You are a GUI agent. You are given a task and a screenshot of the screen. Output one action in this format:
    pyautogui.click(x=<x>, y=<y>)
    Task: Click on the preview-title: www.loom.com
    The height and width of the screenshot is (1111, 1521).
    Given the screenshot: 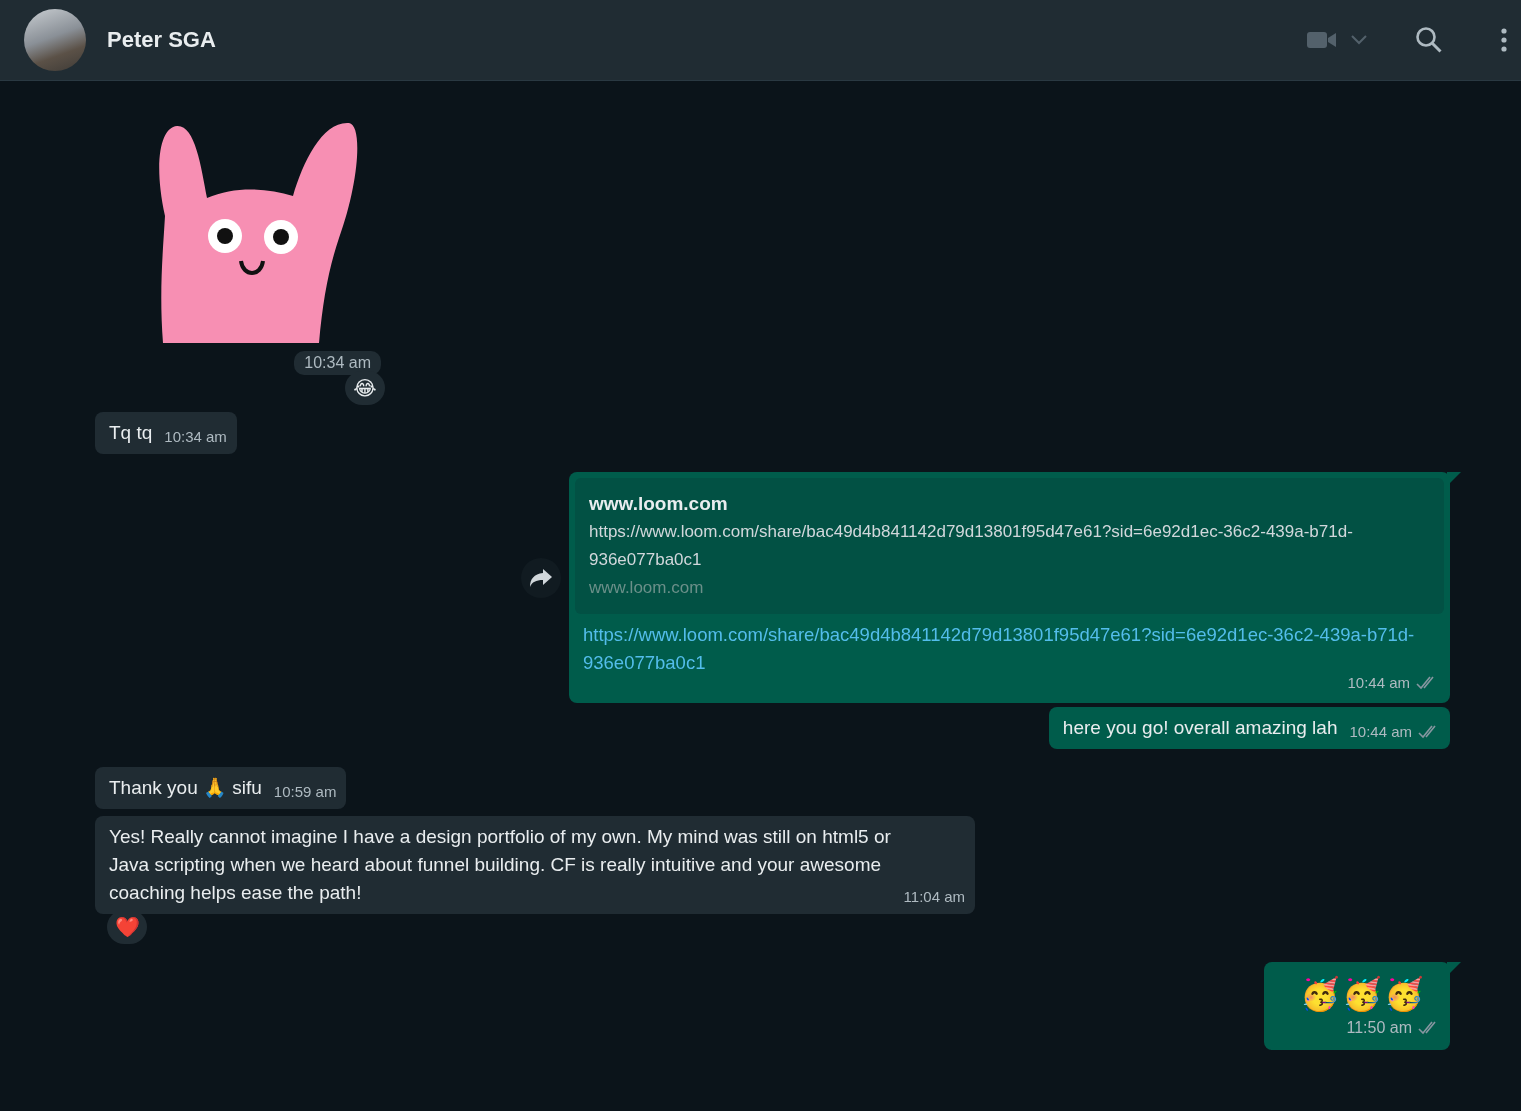 What is the action you would take?
    pyautogui.click(x=659, y=504)
    